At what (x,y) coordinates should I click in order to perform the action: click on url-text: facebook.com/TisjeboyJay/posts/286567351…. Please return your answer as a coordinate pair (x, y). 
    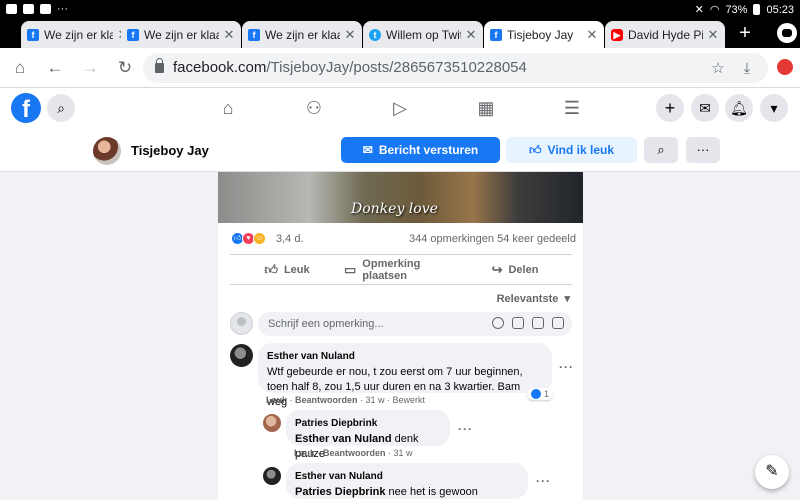
    Looking at the image, I should click on (350, 67).